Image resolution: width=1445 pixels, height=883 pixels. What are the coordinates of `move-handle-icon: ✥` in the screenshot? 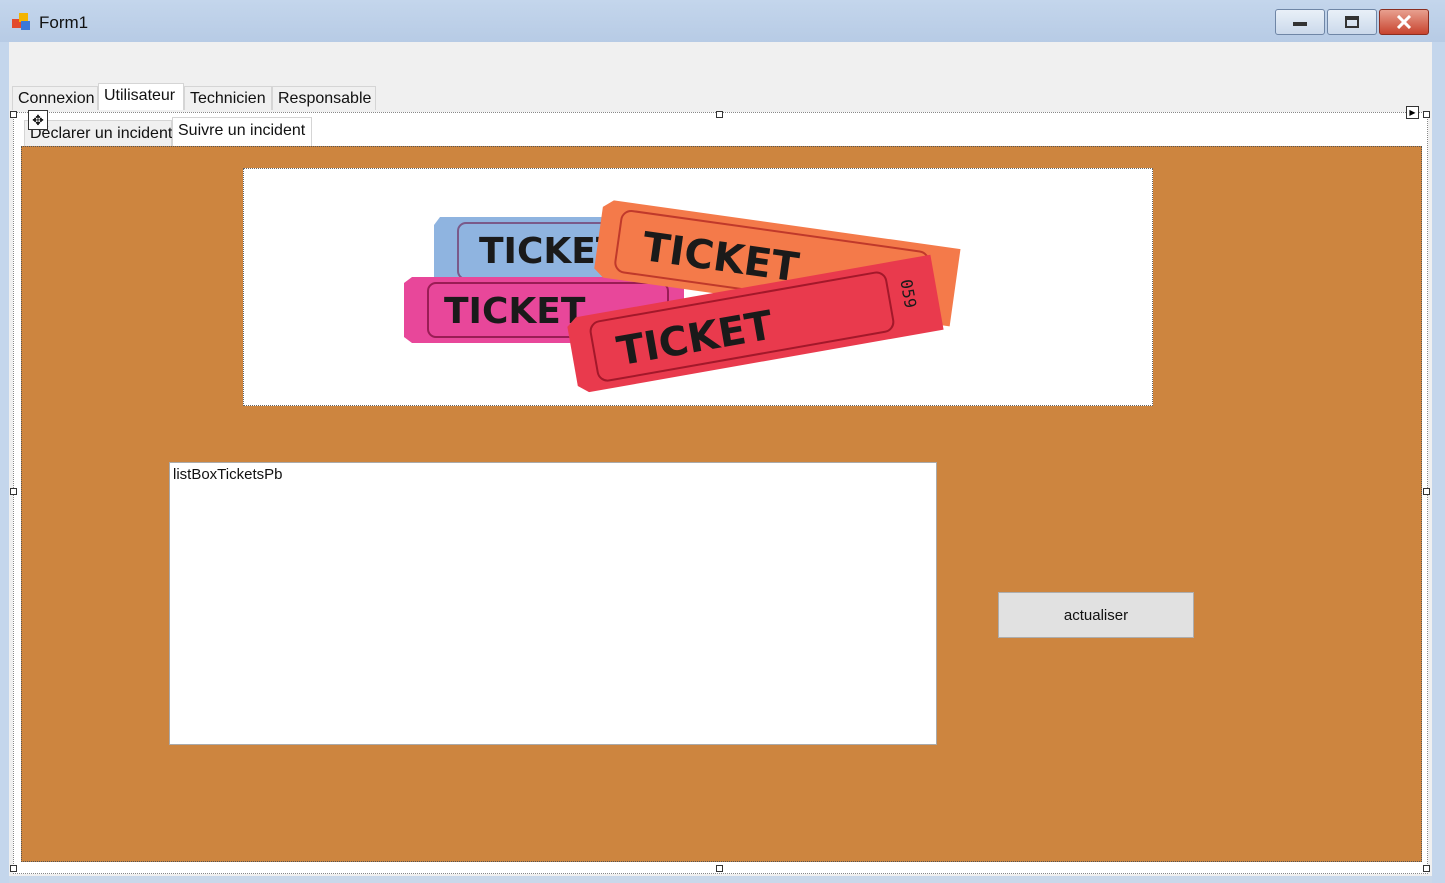 It's located at (38, 120).